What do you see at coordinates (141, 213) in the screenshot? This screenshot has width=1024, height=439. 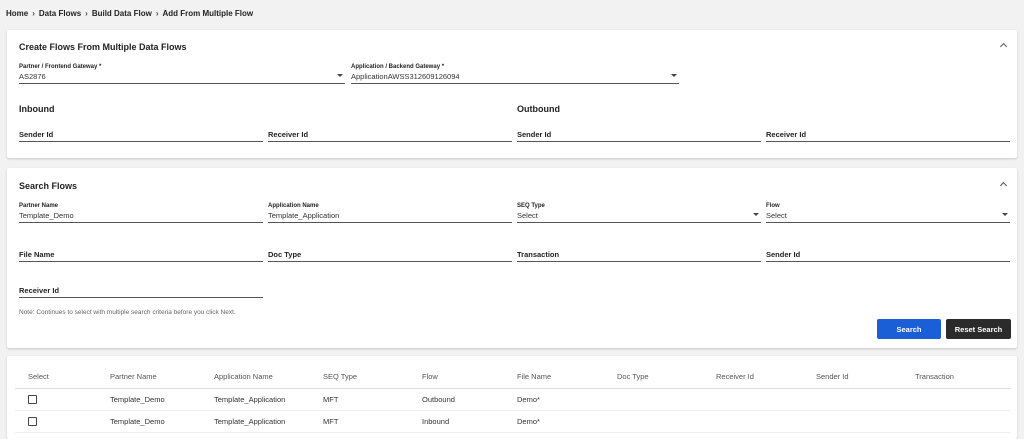 I see `partner-name-field: Partner Name Template_Demo` at bounding box center [141, 213].